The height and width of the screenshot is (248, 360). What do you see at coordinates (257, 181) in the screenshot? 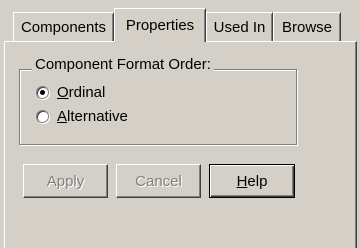
I see `help-rest: elp` at bounding box center [257, 181].